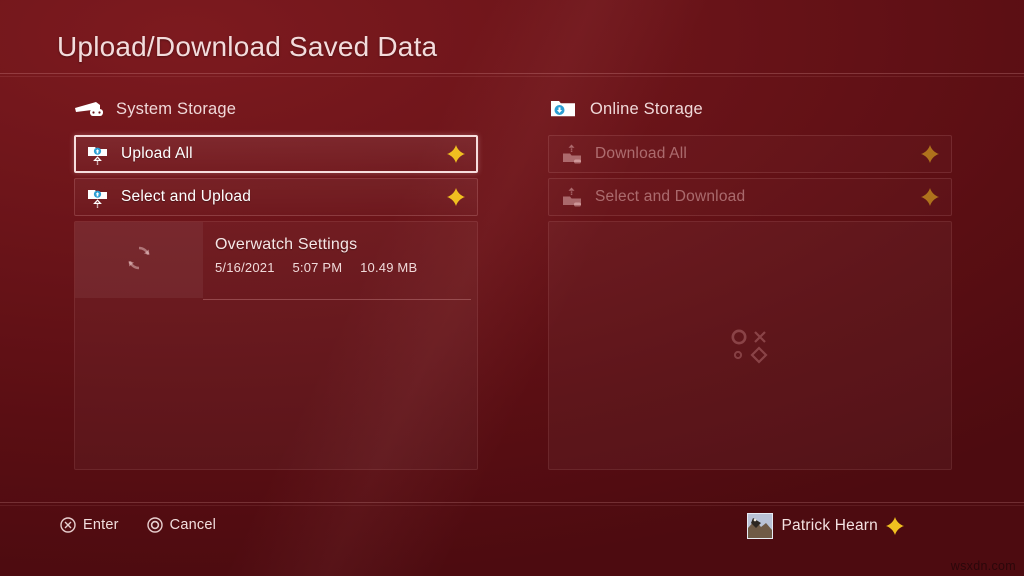 Image resolution: width=1024 pixels, height=576 pixels. Describe the element at coordinates (157, 153) in the screenshot. I see `upload-all-label: Upload All` at that location.